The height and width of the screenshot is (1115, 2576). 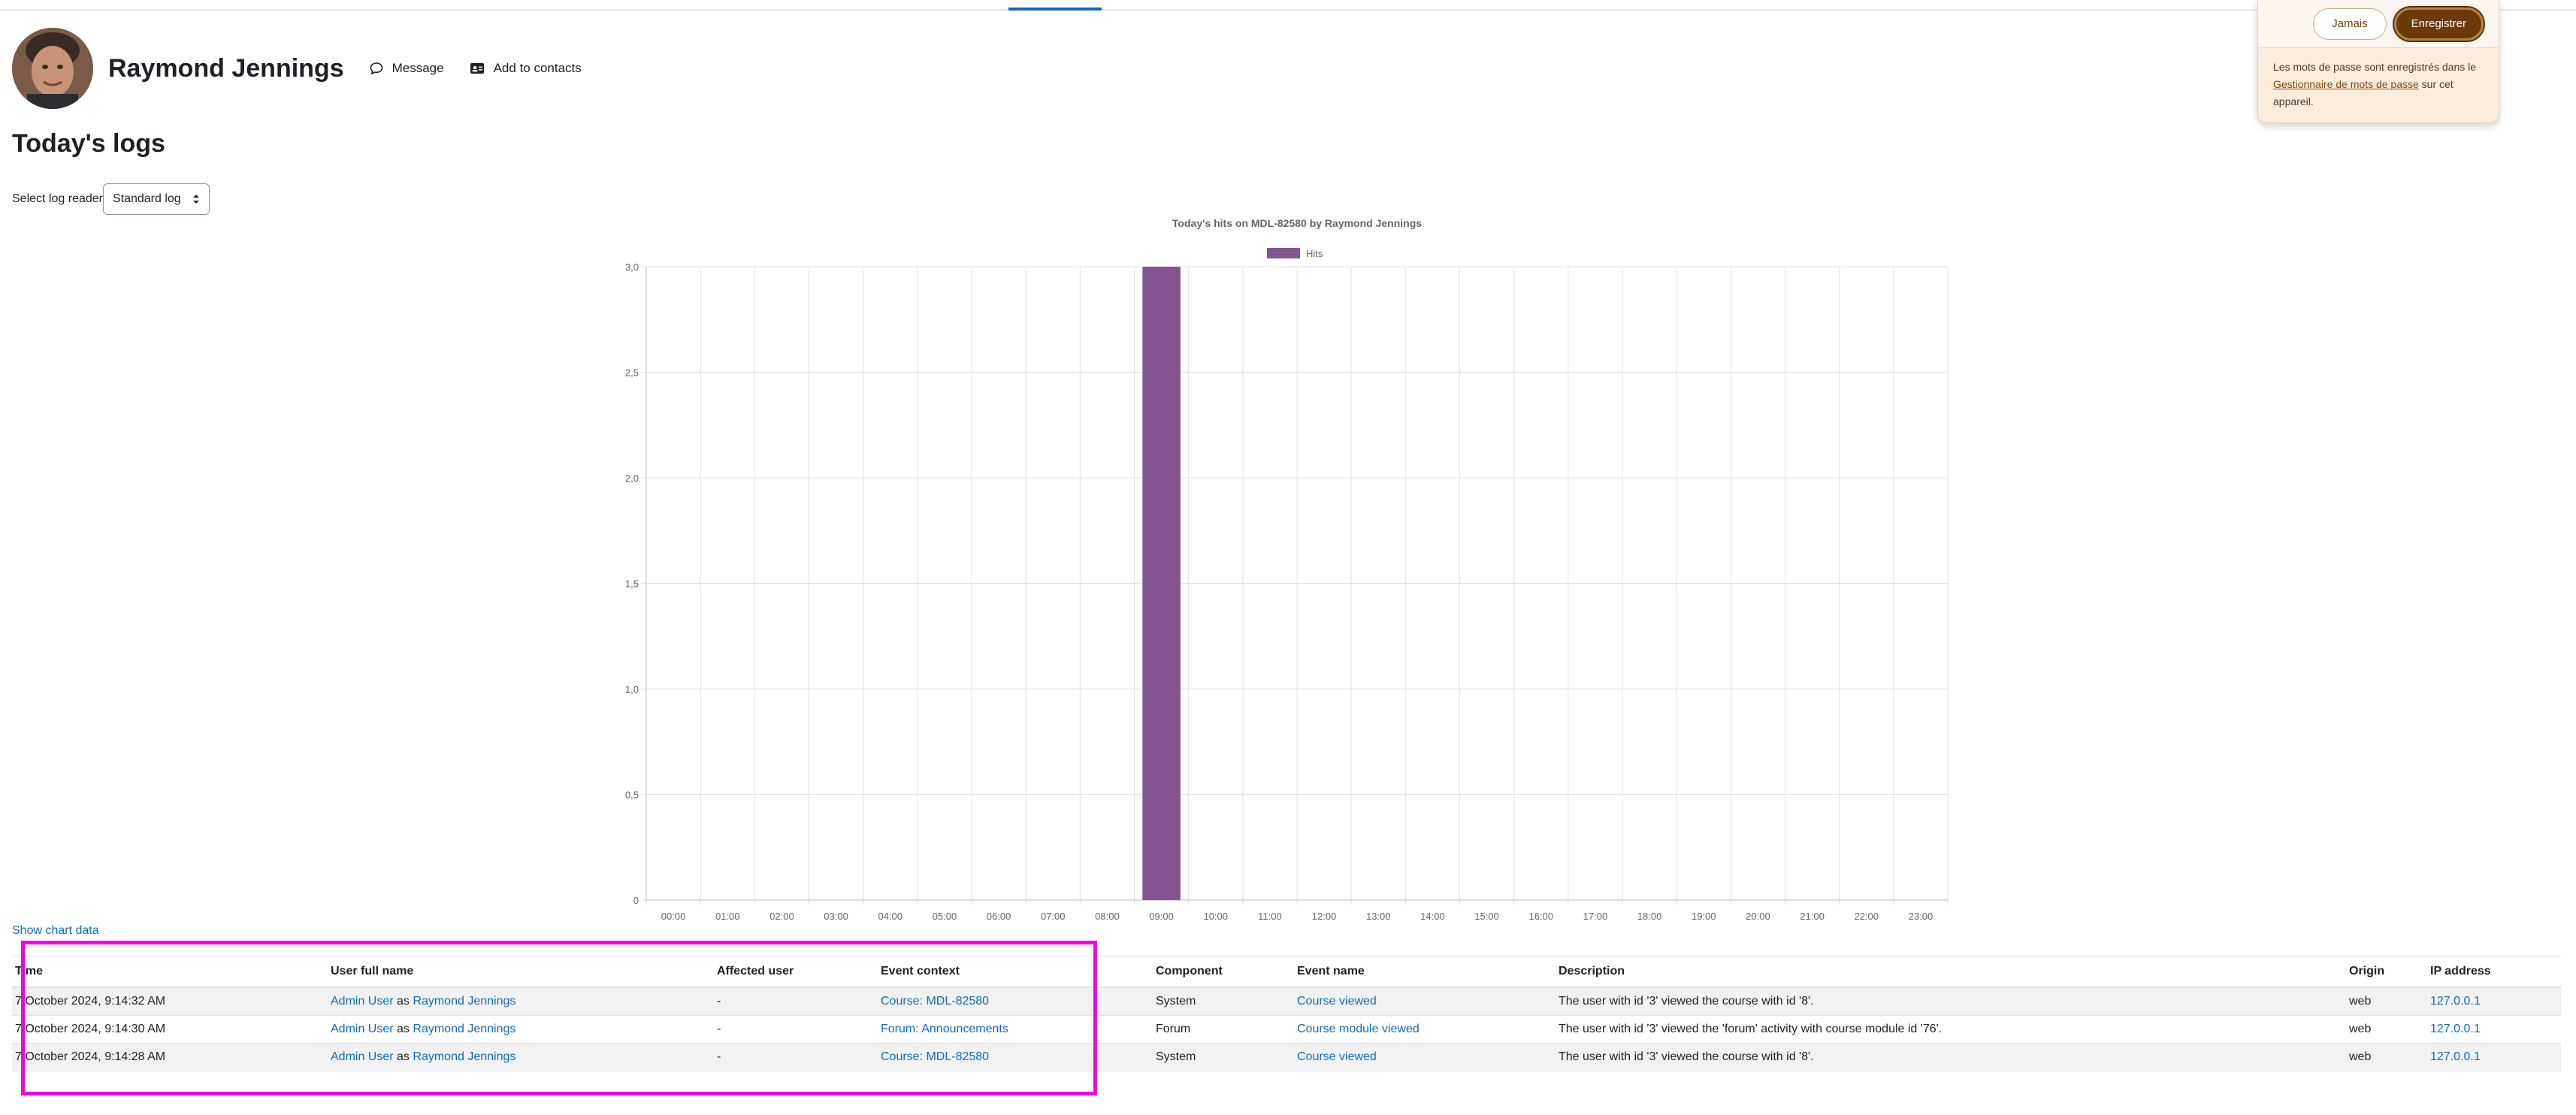 I want to click on x-tick-label: 20:00, so click(x=1758, y=916).